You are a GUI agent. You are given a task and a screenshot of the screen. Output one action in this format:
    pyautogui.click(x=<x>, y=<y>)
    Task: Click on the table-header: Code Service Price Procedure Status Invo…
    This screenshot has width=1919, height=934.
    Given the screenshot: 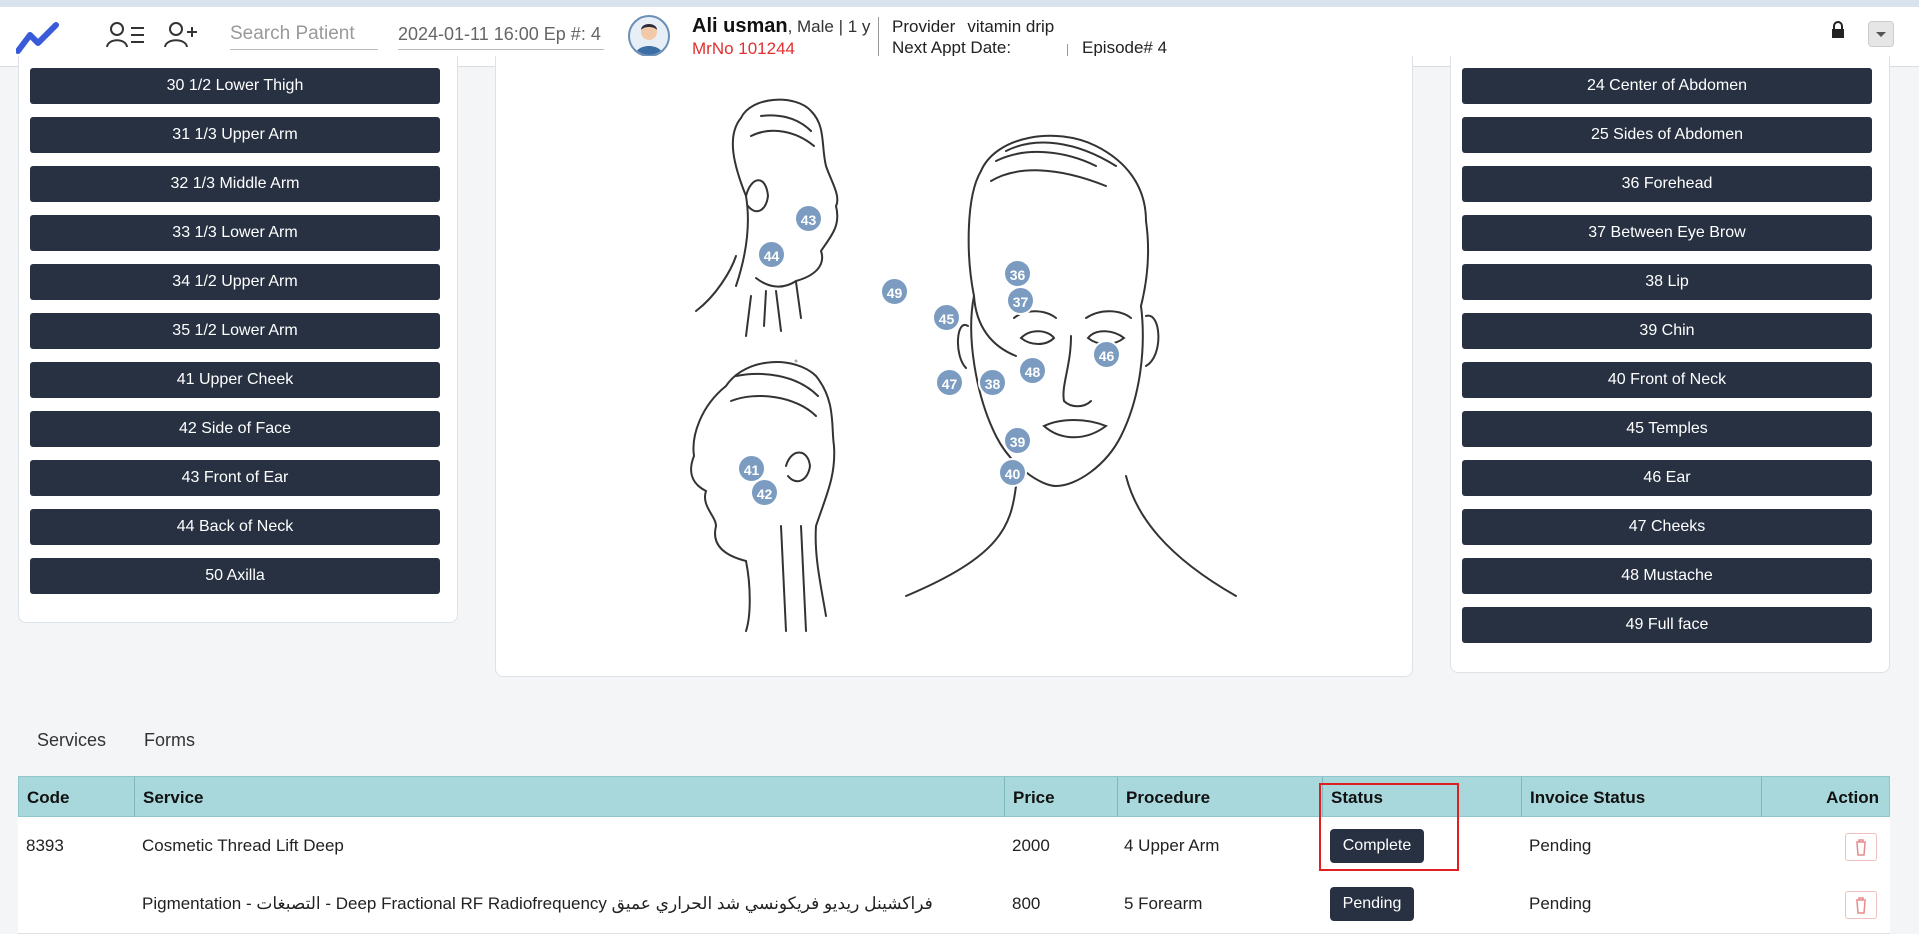 What is the action you would take?
    pyautogui.click(x=954, y=797)
    